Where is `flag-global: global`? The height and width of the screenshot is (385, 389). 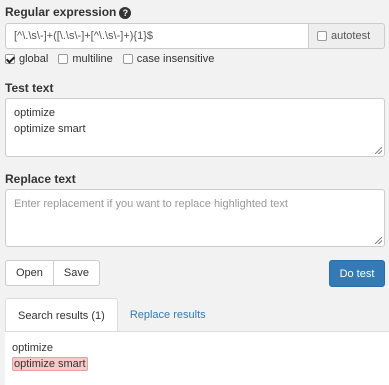
flag-global: global is located at coordinates (26, 59).